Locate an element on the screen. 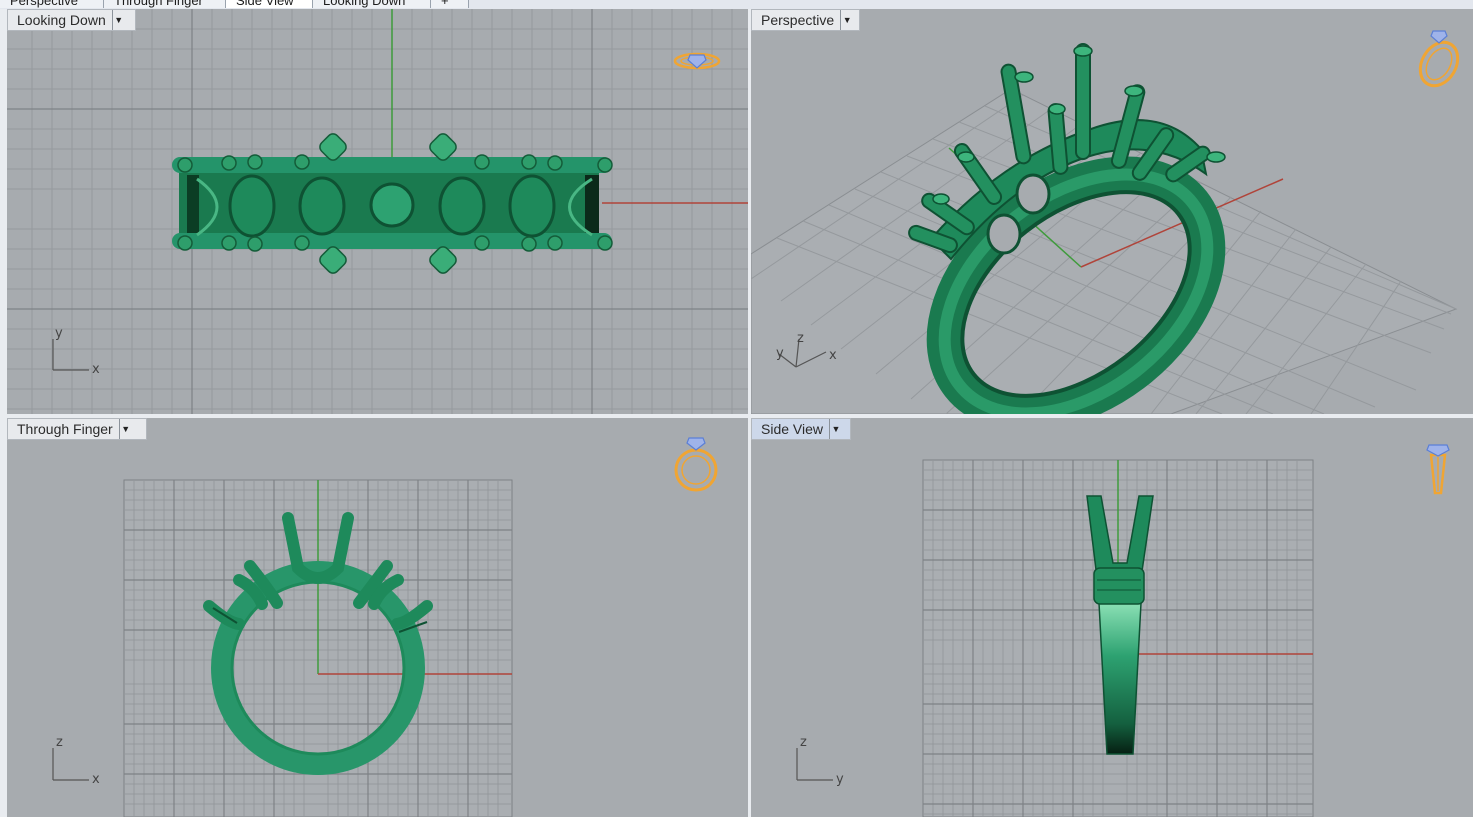 Image resolution: width=1473 pixels, height=817 pixels. viewport-splitter-vertical is located at coordinates (749, 413).